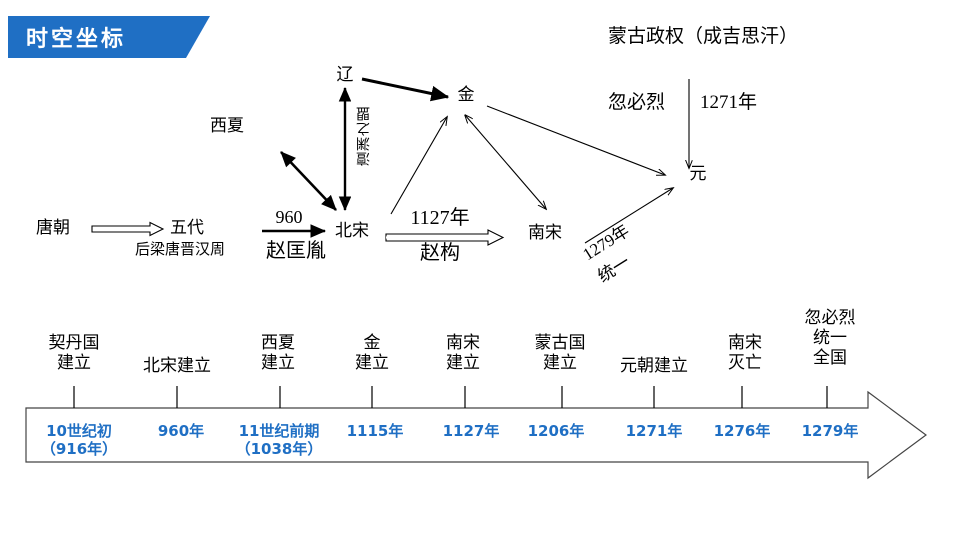 The height and width of the screenshot is (540, 960). Describe the element at coordinates (745, 353) in the screenshot. I see `timeline-label-7: 南宋 灭亡` at that location.